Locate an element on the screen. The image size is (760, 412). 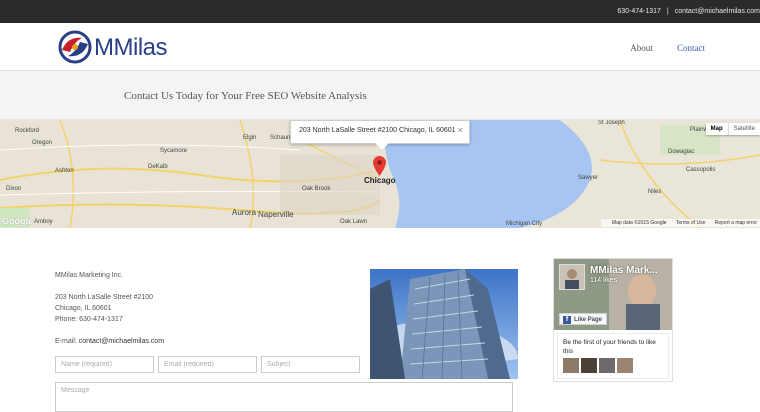
email-label: E-mail: is located at coordinates (66, 341).